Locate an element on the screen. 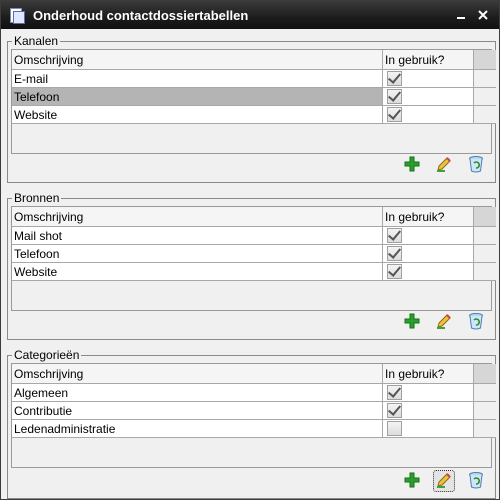 The width and height of the screenshot is (500, 500). table-row: Algemeen is located at coordinates (254, 392).